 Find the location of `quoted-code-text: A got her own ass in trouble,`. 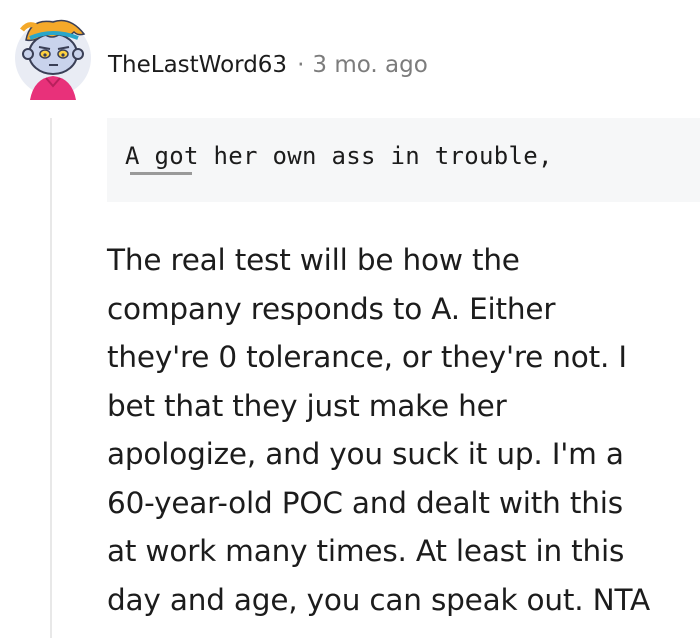

quoted-code-text: A got her own ass in trouble, is located at coordinates (339, 156).